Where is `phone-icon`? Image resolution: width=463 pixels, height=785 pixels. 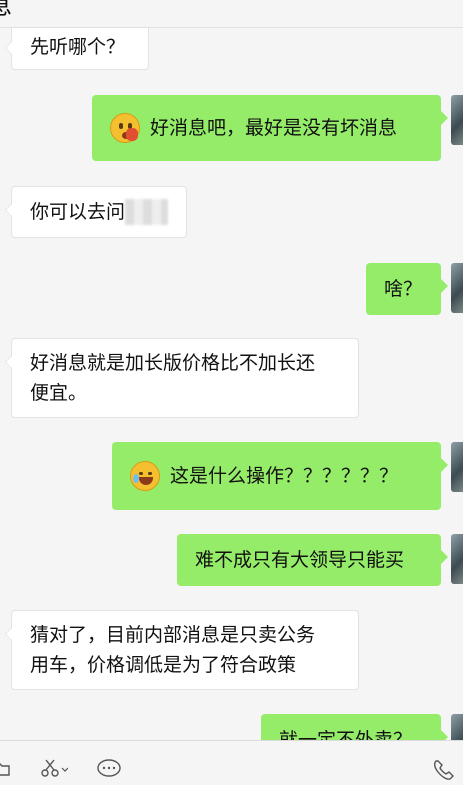
phone-icon is located at coordinates (444, 772).